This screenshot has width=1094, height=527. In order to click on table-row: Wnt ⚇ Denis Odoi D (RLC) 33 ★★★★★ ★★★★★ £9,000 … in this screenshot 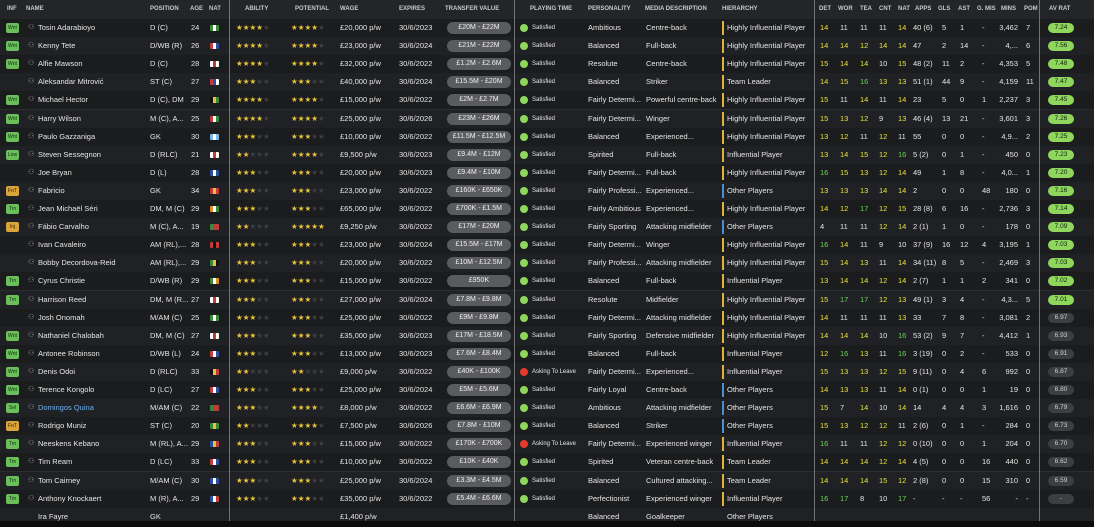, I will do `click(547, 372)`.